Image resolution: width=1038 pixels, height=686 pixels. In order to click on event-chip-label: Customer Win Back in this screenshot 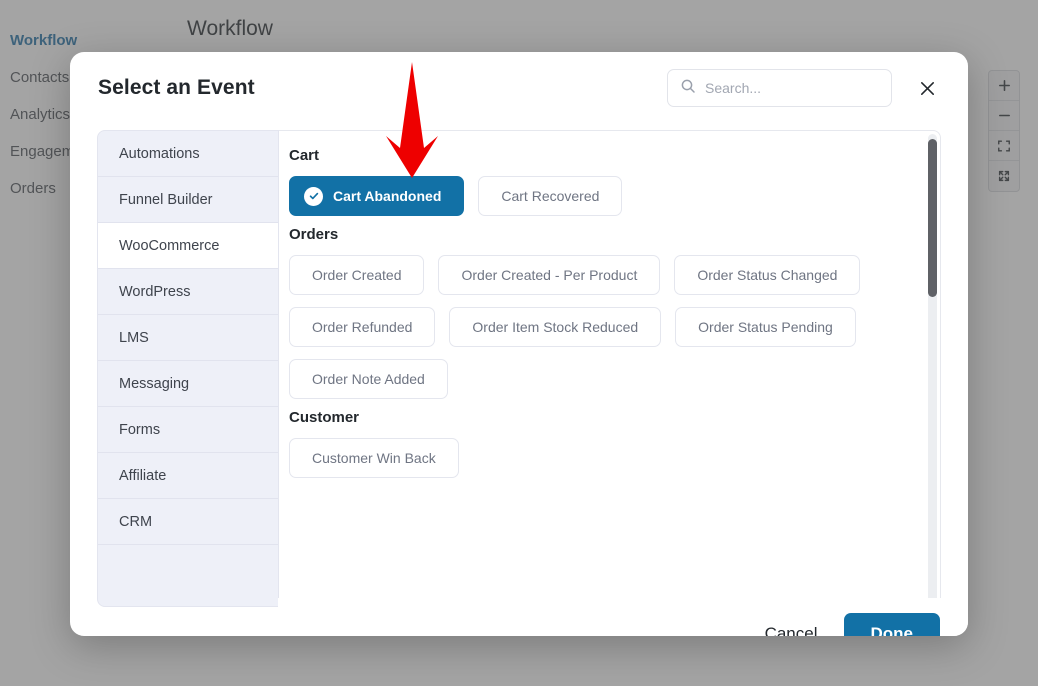, I will do `click(374, 458)`.